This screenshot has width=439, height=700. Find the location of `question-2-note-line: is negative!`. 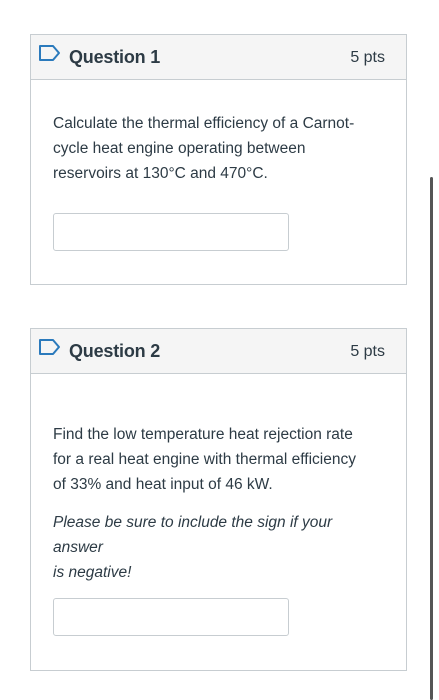

question-2-note-line: is negative! is located at coordinates (92, 572).